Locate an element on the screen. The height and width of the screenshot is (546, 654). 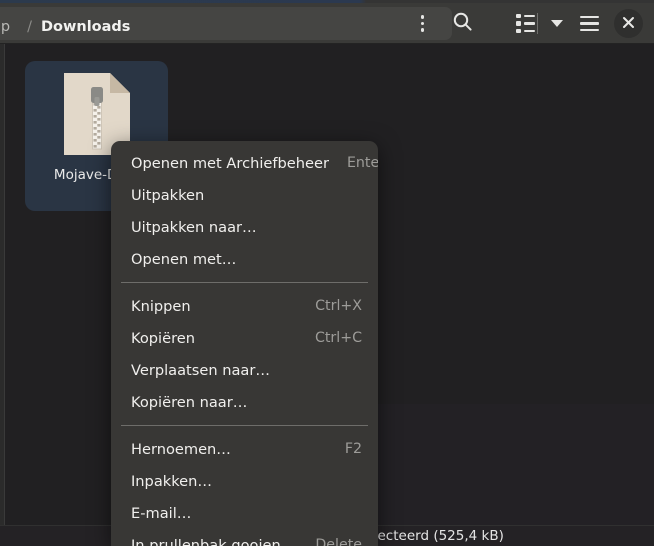
menu-item-rename: Hernoemen… F2 is located at coordinates (244, 449).